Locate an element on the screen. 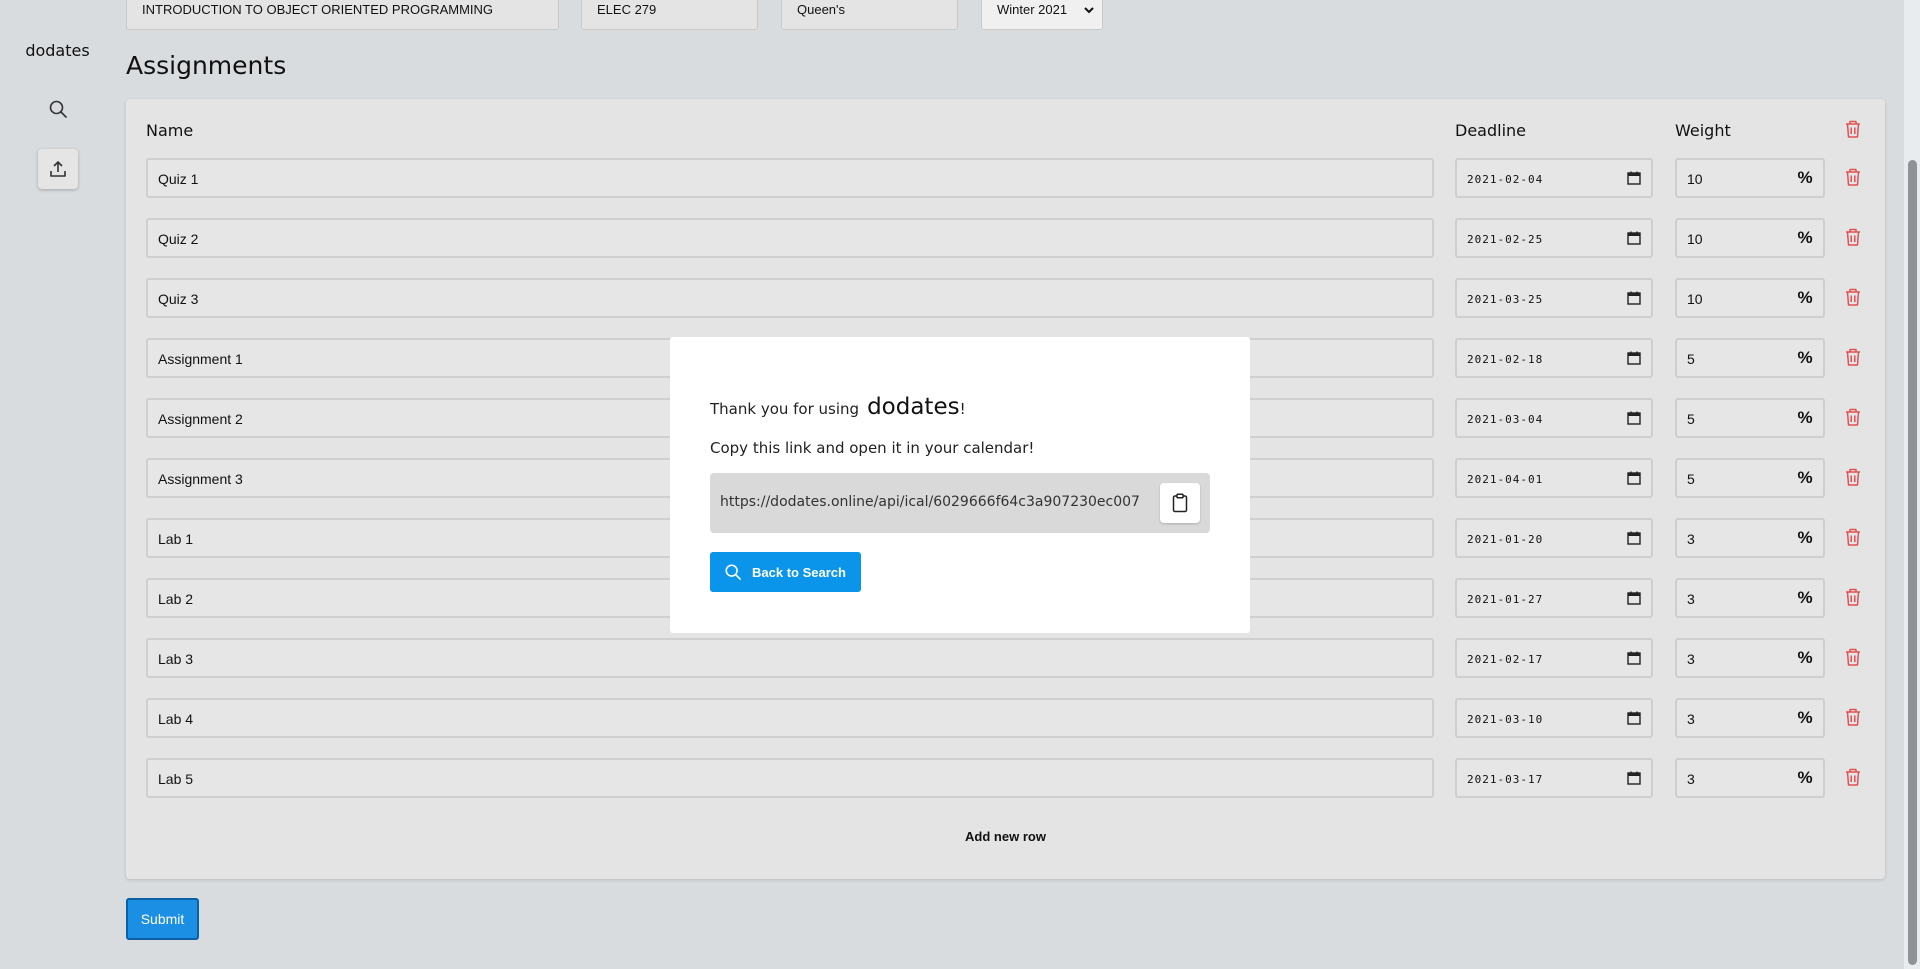  assignment-name-input: Lab 3 is located at coordinates (790, 658).